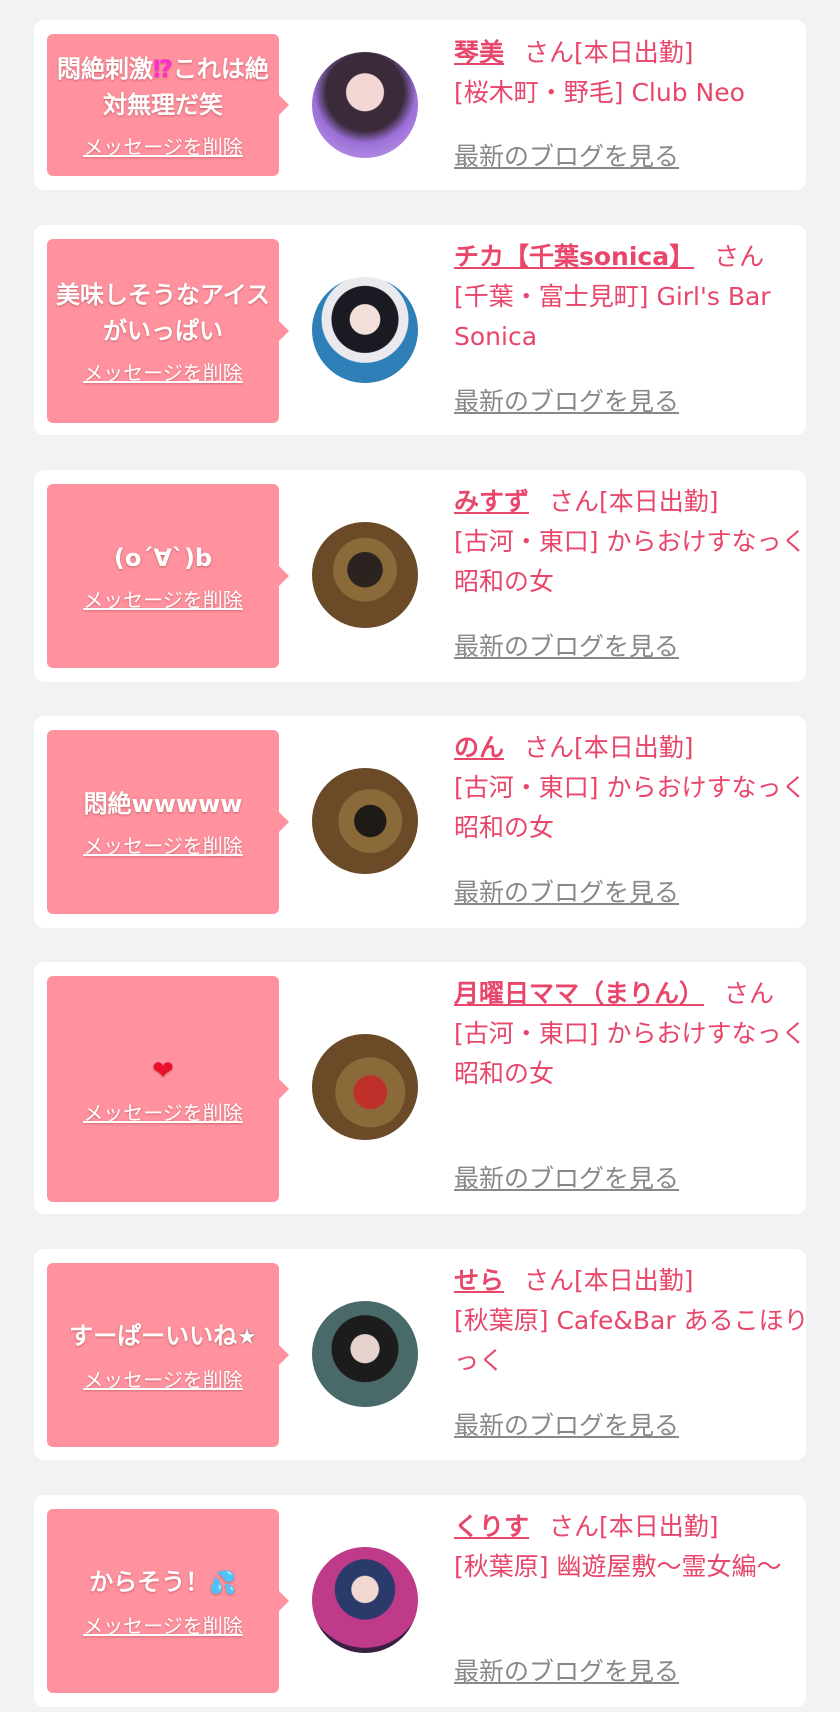  What do you see at coordinates (168, 822) in the screenshot?
I see `message-bubble: 悶絶wwwww メッセージを削除` at bounding box center [168, 822].